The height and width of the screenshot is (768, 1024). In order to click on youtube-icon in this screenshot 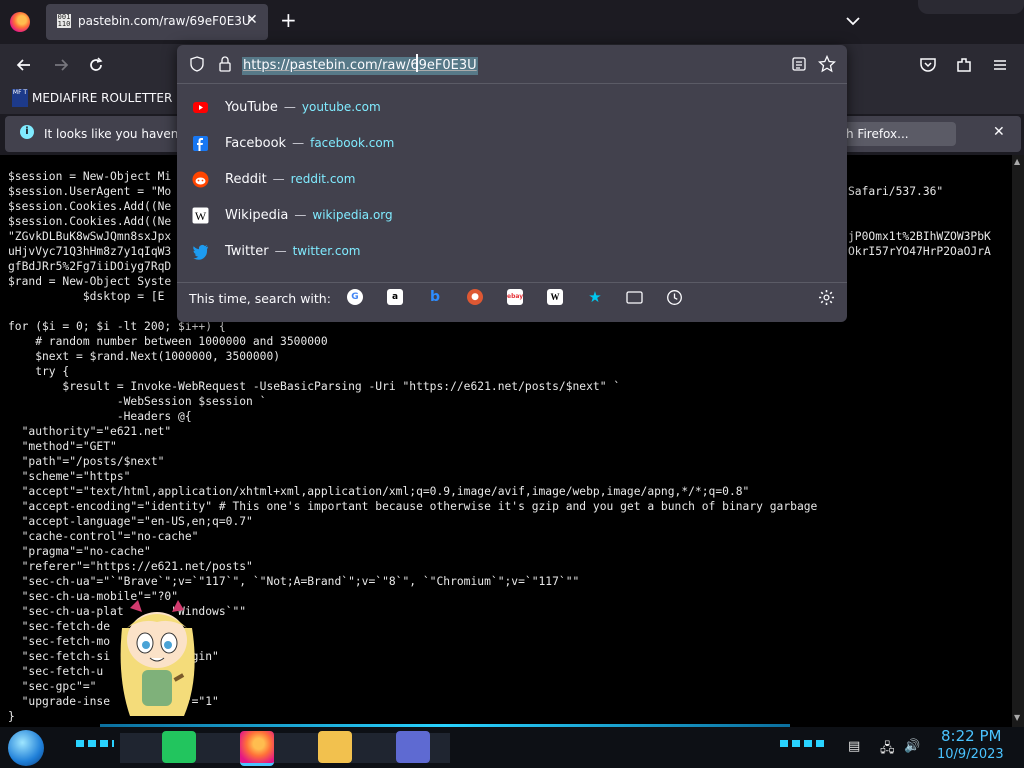, I will do `click(200, 107)`.